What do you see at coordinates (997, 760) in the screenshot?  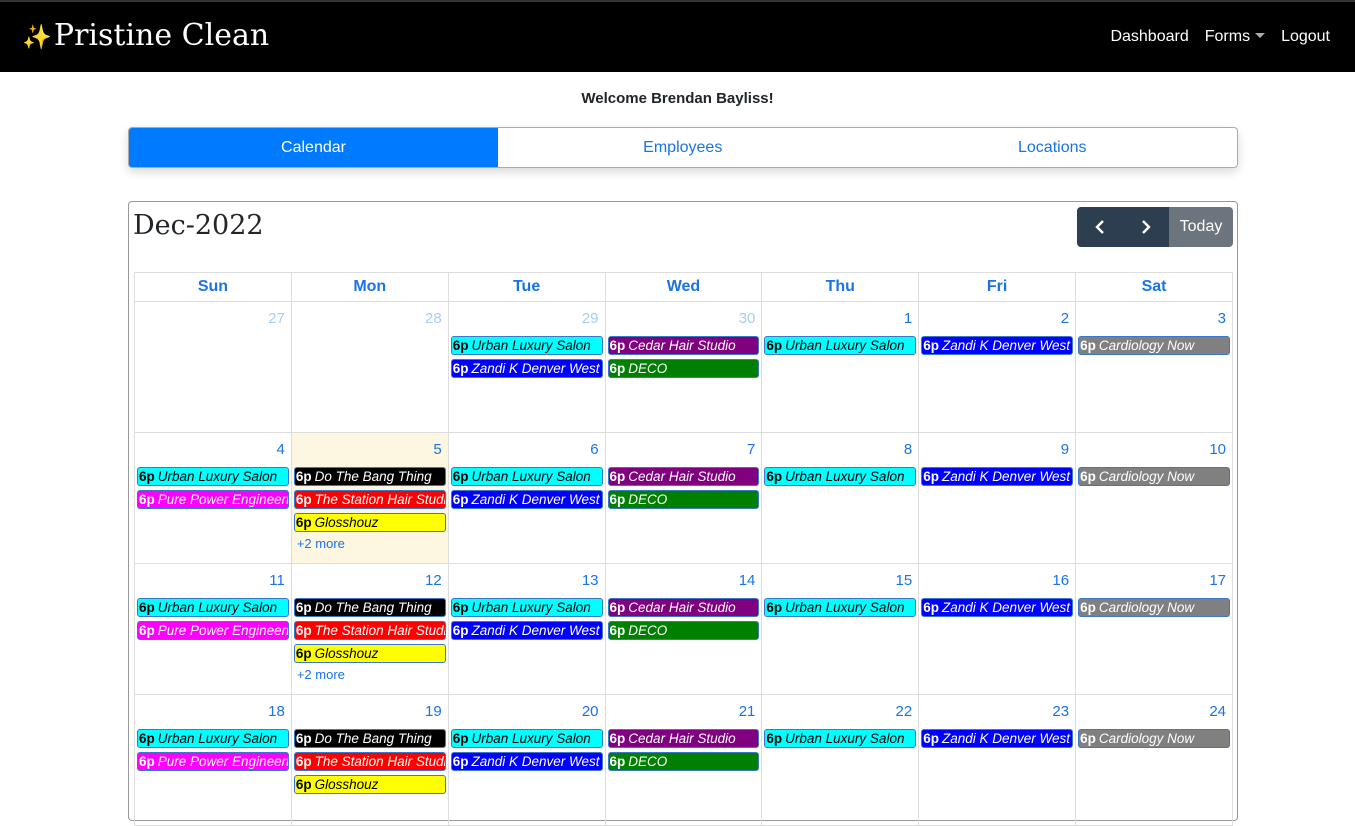 I see `day-cell: 23 6p Zandi K Denver West` at bounding box center [997, 760].